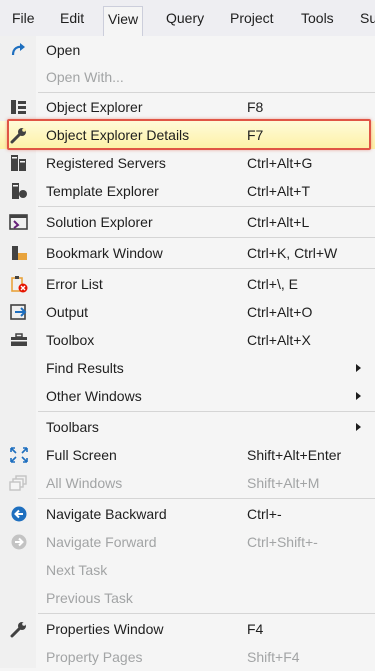 This screenshot has height=671, width=375. What do you see at coordinates (187, 483) in the screenshot?
I see `menu-item-all-windows: All Windows Shift+Alt+M` at bounding box center [187, 483].